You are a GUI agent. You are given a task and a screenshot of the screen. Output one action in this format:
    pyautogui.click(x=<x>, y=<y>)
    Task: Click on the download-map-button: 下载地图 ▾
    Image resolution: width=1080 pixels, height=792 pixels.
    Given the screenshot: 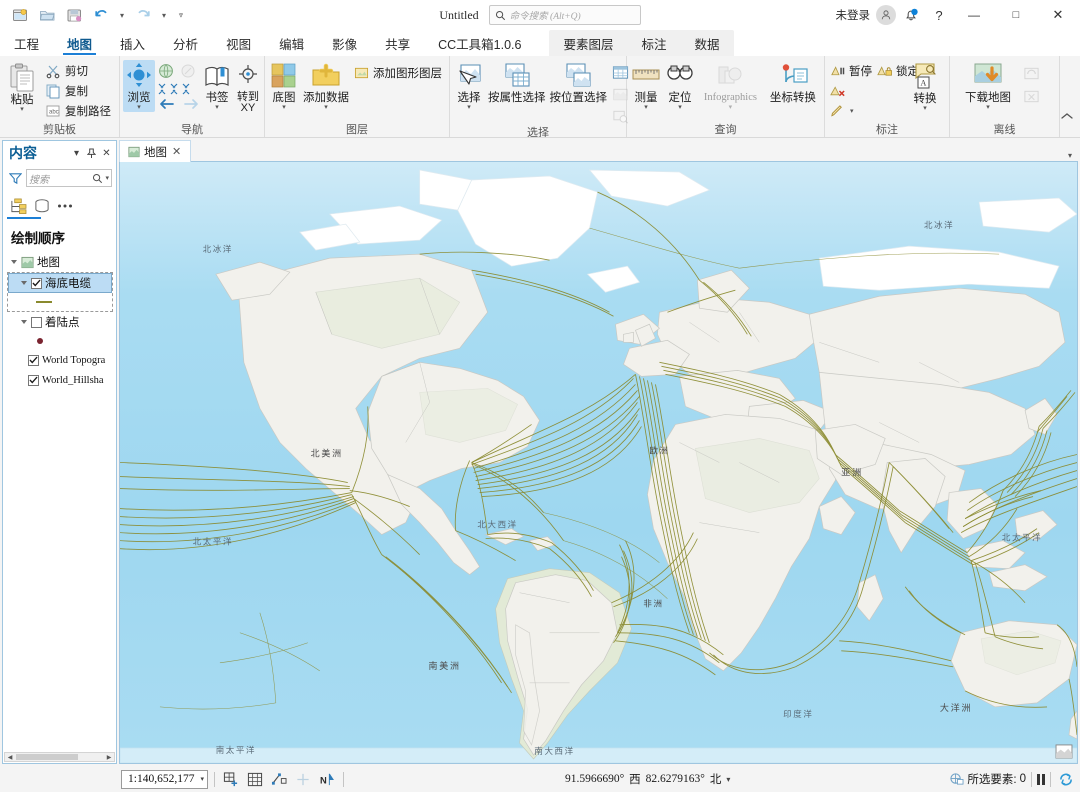 What is the action you would take?
    pyautogui.click(x=988, y=86)
    